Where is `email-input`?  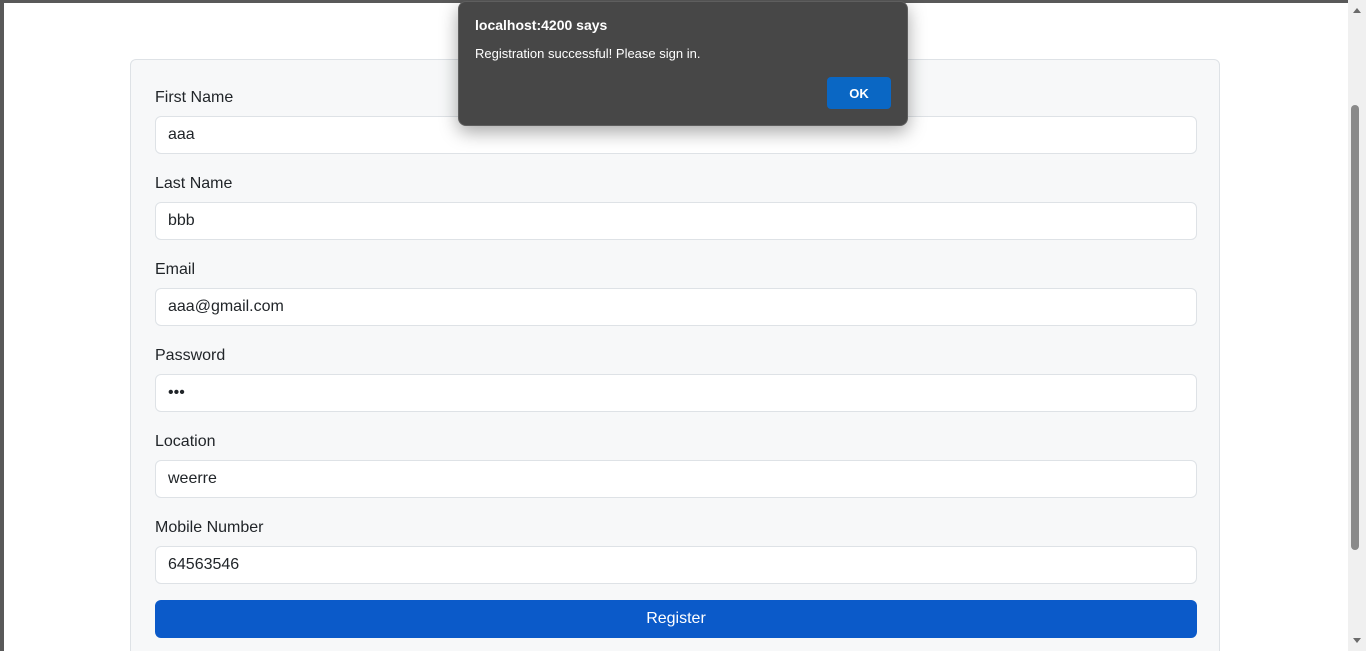 email-input is located at coordinates (676, 307).